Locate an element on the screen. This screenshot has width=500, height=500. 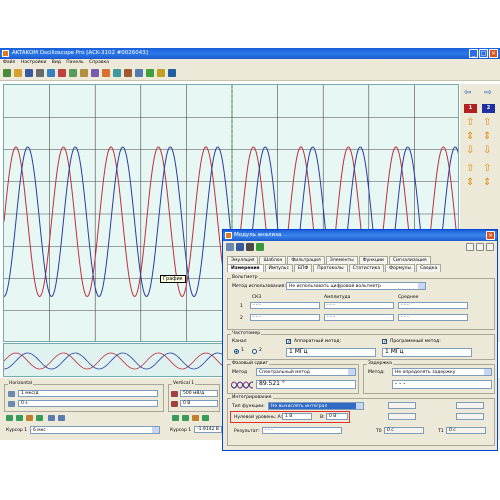
dlg-save-icon is located at coordinates (240, 247).